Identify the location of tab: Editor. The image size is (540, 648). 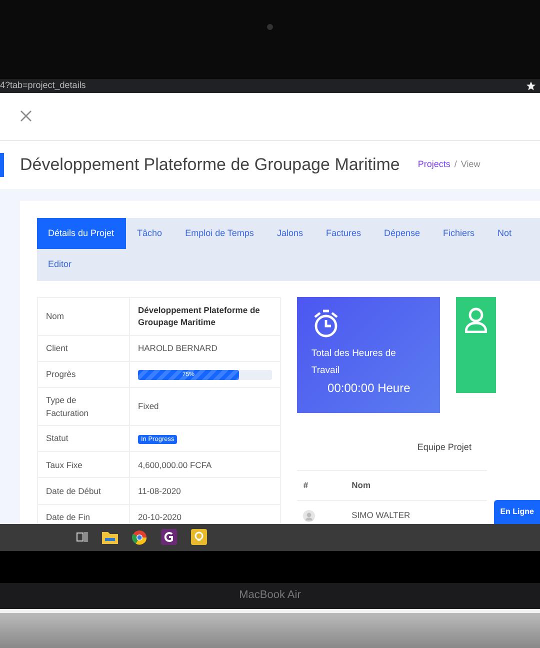
(60, 265).